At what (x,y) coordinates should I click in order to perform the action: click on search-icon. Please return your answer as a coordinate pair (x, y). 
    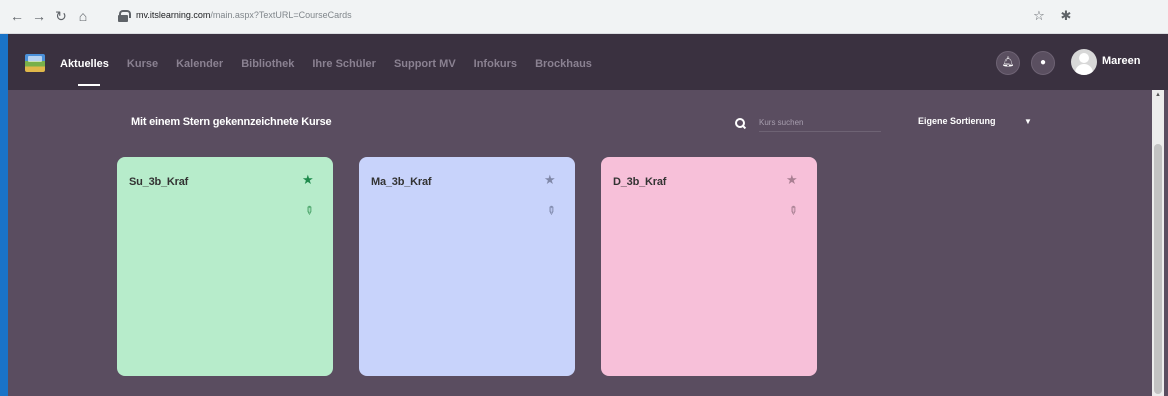
    Looking at the image, I should click on (740, 123).